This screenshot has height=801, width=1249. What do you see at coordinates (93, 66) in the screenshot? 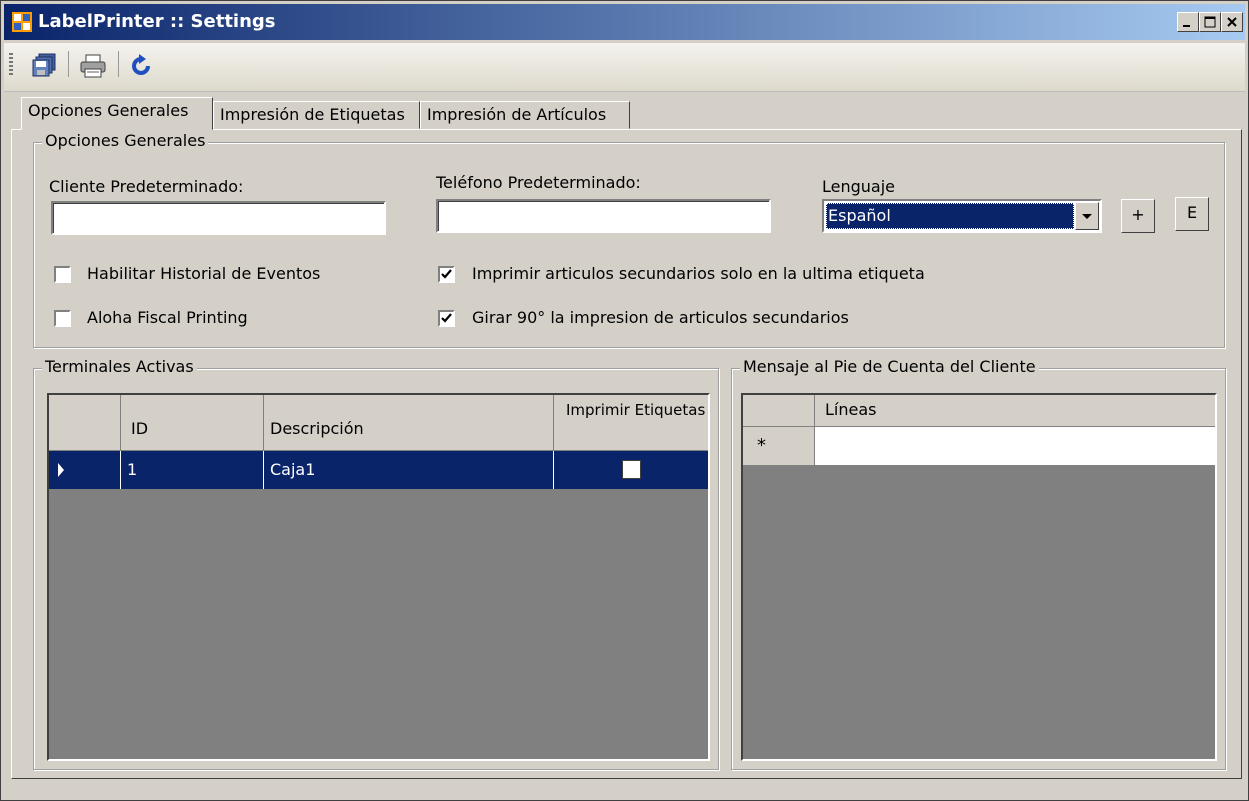
I see `print-icon` at bounding box center [93, 66].